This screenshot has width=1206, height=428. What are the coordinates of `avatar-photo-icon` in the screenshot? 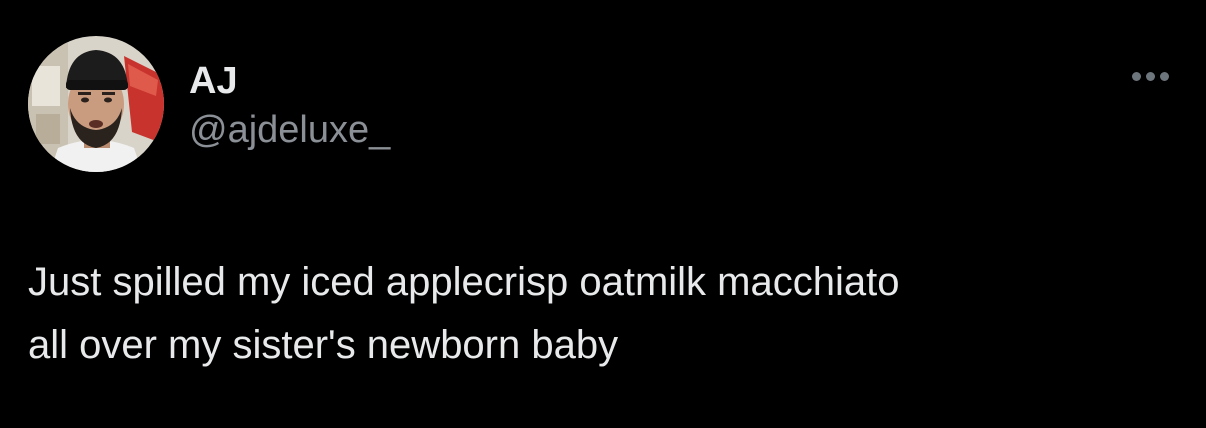 It's located at (96, 104).